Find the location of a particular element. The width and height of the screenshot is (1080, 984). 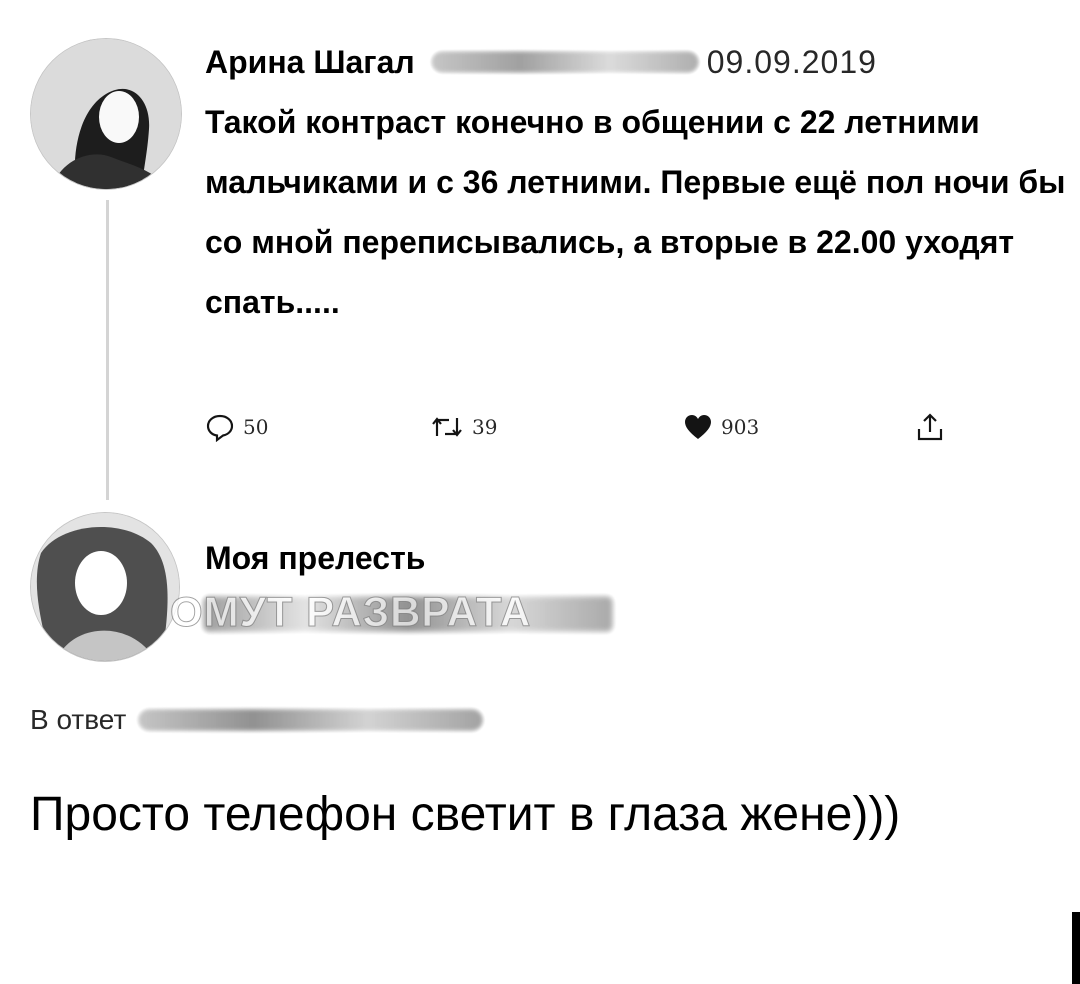

heart-icon is located at coordinates (698, 427).